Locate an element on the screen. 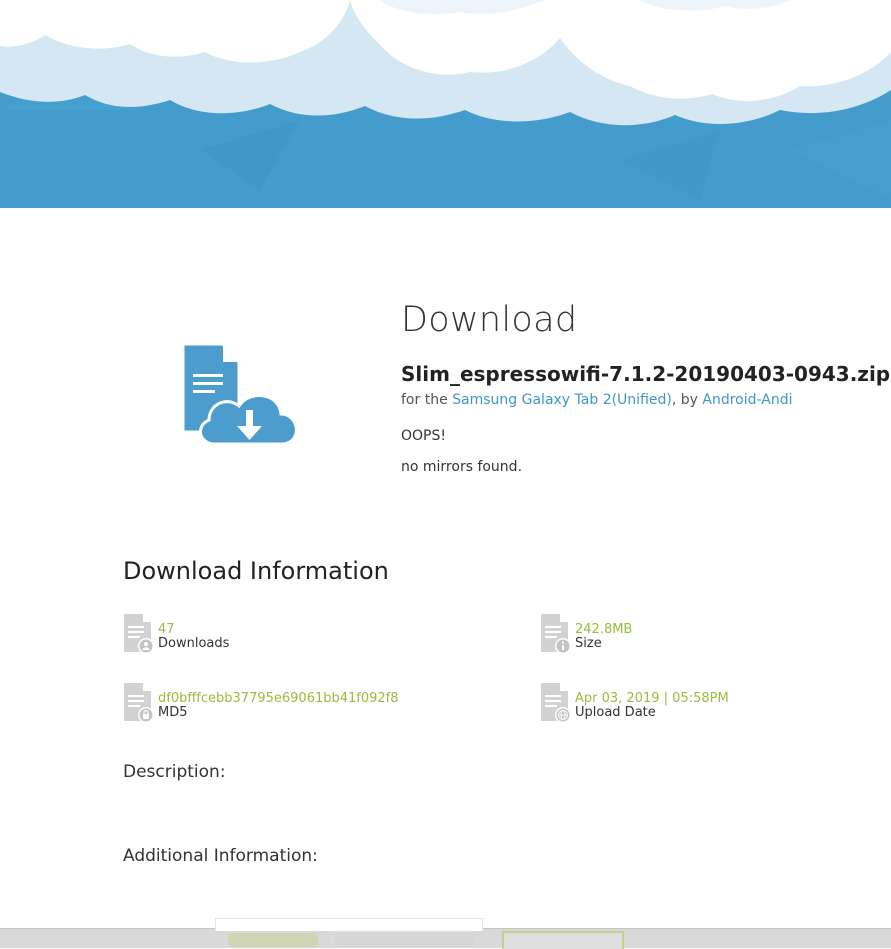 This screenshot has width=891, height=949. info-upload-date: Apr 03, 2019 | 05:58PM Upload Date is located at coordinates (690, 703).